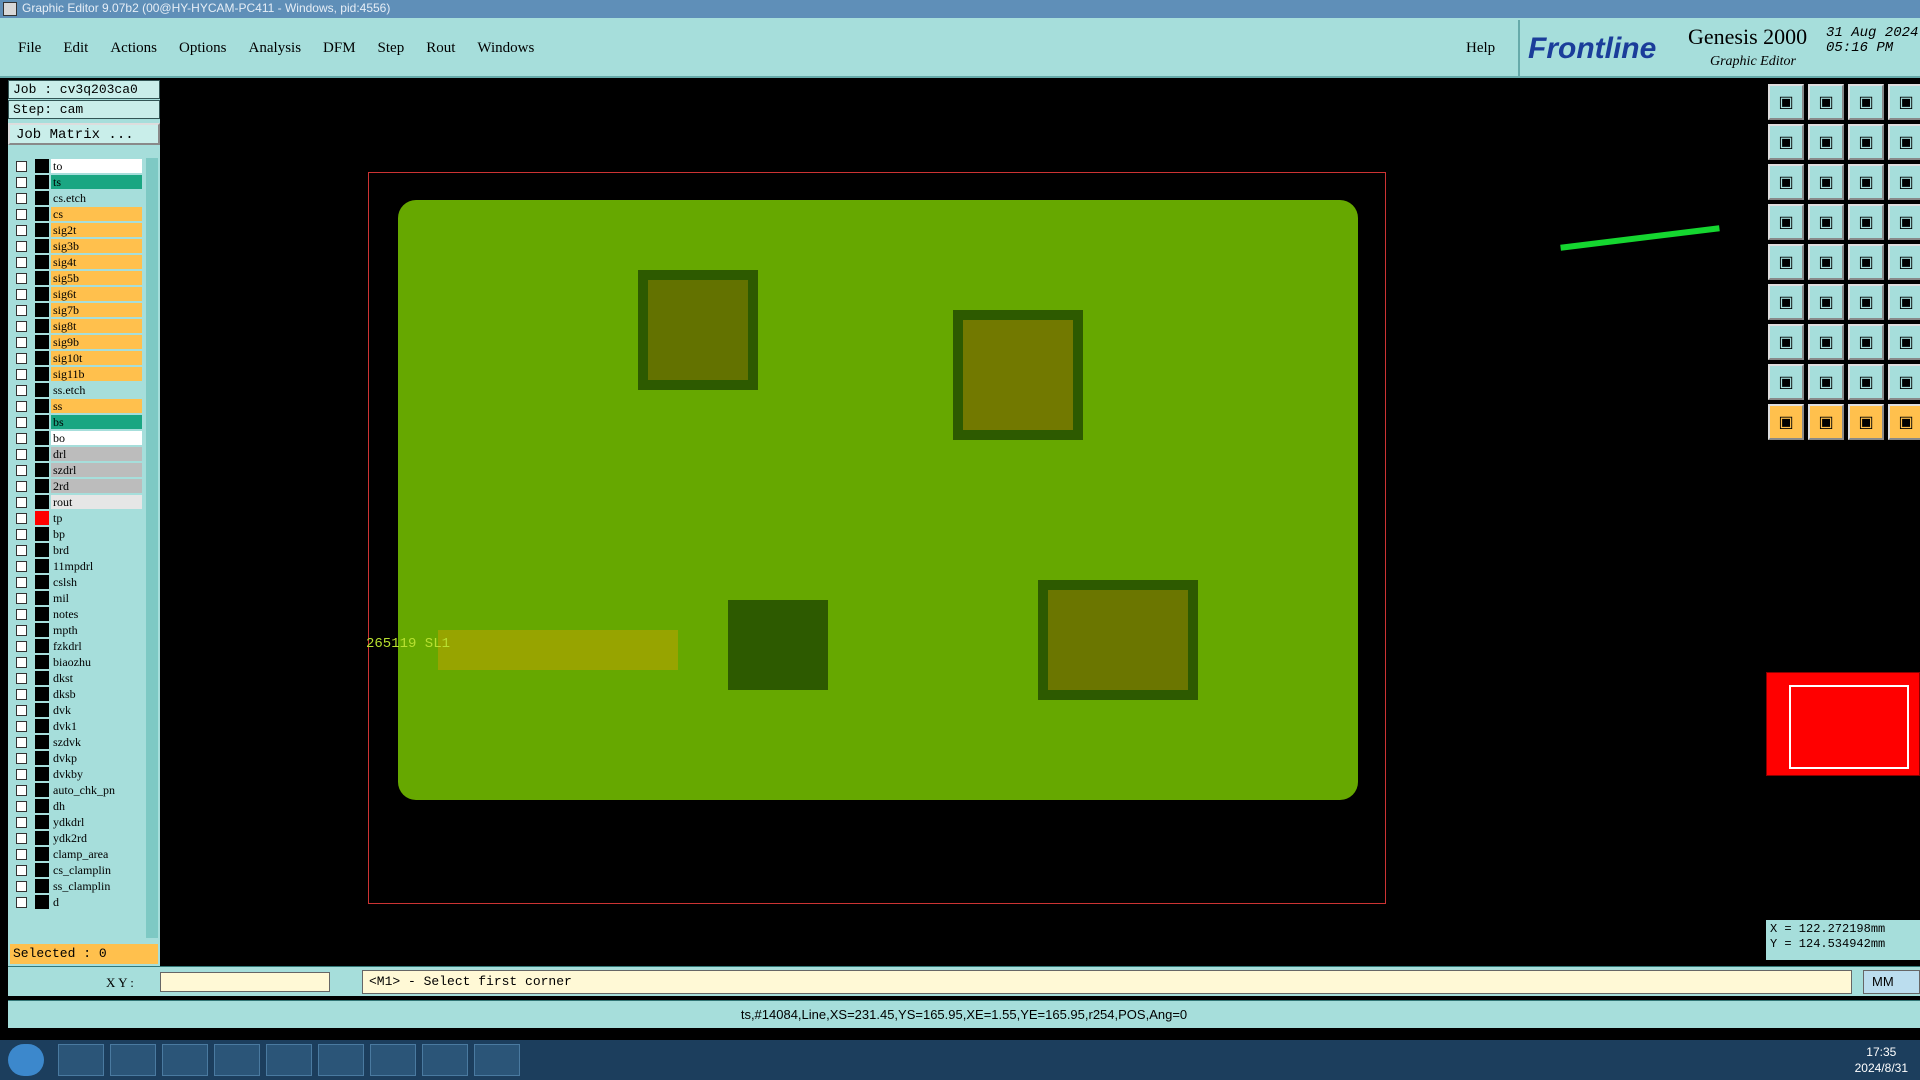  What do you see at coordinates (440, 48) in the screenshot?
I see `menu-rout: Rout` at bounding box center [440, 48].